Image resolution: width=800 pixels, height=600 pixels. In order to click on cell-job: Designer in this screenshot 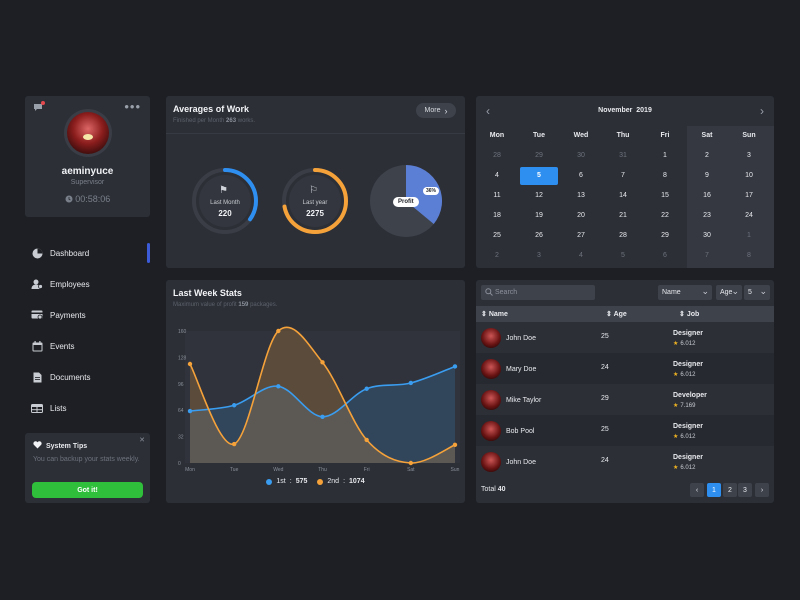, I will do `click(688, 333)`.